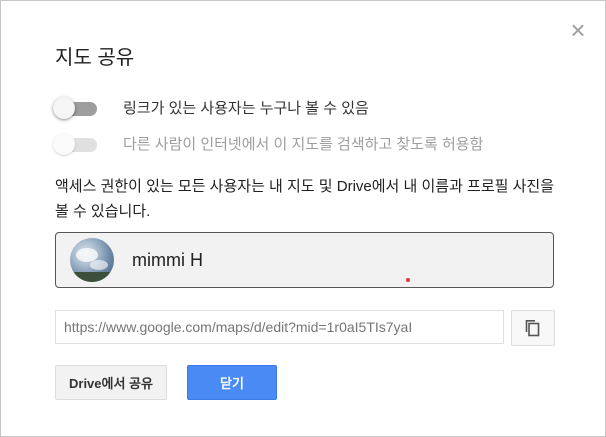 This screenshot has height=437, width=606. I want to click on close-button: 닫기, so click(232, 382).